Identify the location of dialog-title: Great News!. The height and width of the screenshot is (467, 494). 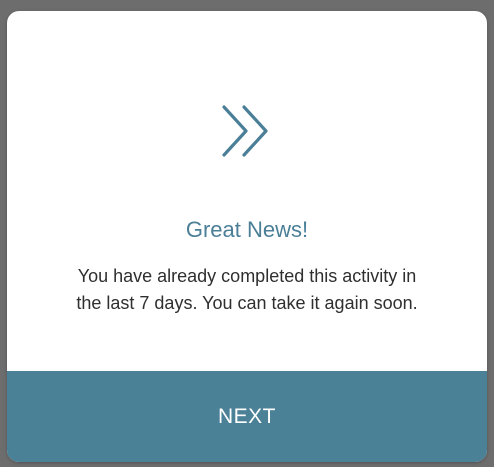
(247, 229).